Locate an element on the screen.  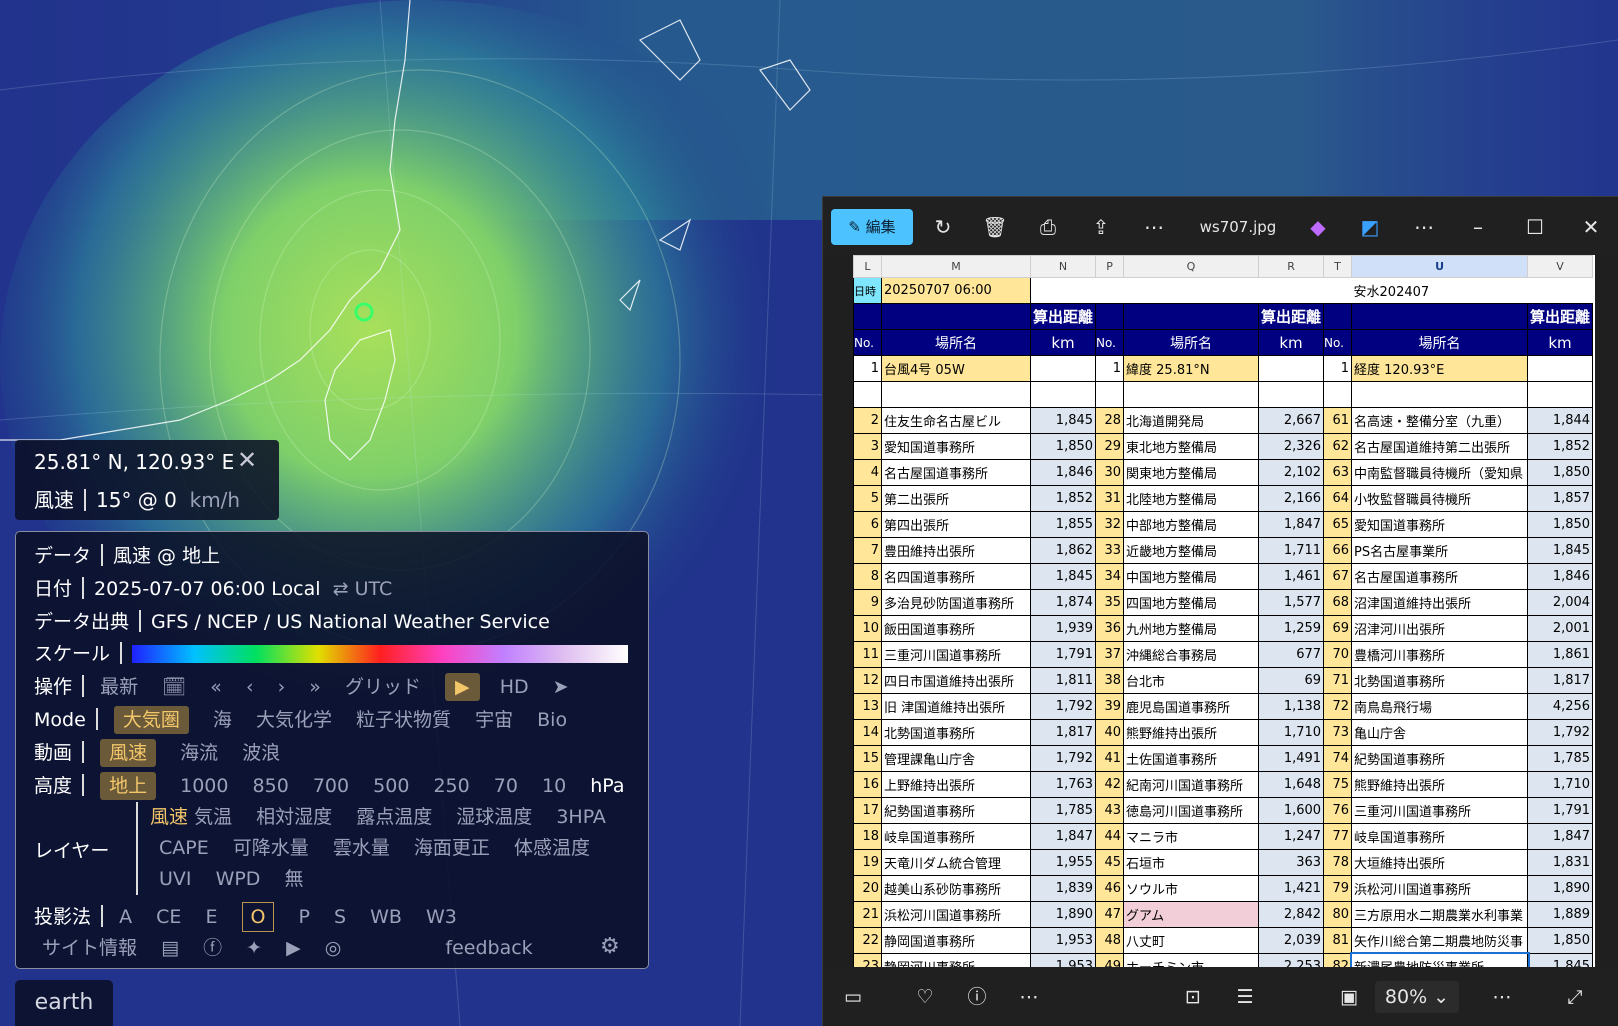
print-icon: ⎙ is located at coordinates (1048, 227).